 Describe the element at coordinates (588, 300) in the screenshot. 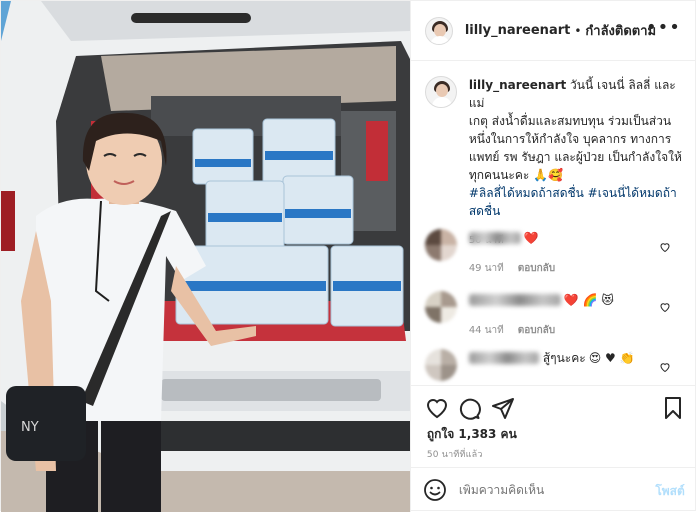

I see `comment-emoji: ❤️ 🌈 😻` at that location.